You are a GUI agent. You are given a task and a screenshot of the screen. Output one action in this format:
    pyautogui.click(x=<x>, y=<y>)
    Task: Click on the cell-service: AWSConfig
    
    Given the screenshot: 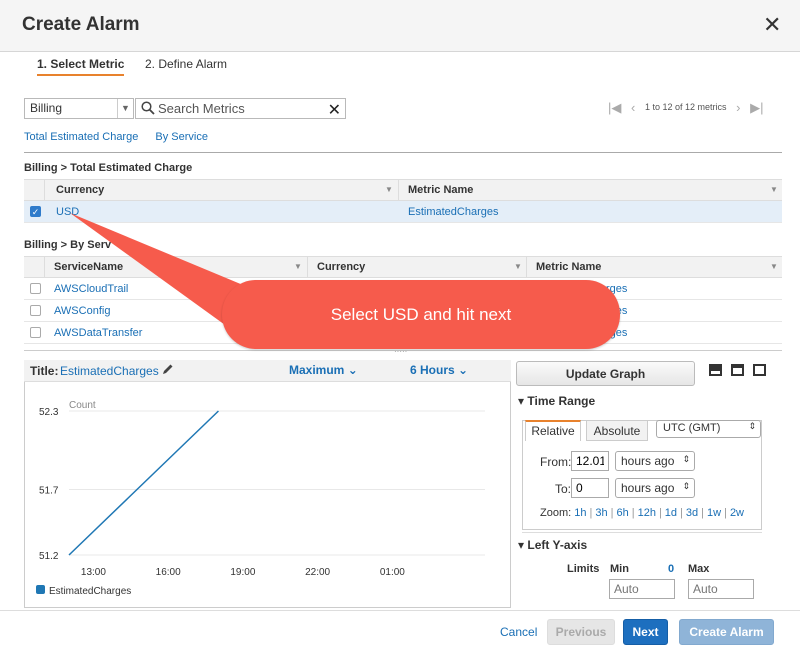 What is the action you would take?
    pyautogui.click(x=82, y=311)
    